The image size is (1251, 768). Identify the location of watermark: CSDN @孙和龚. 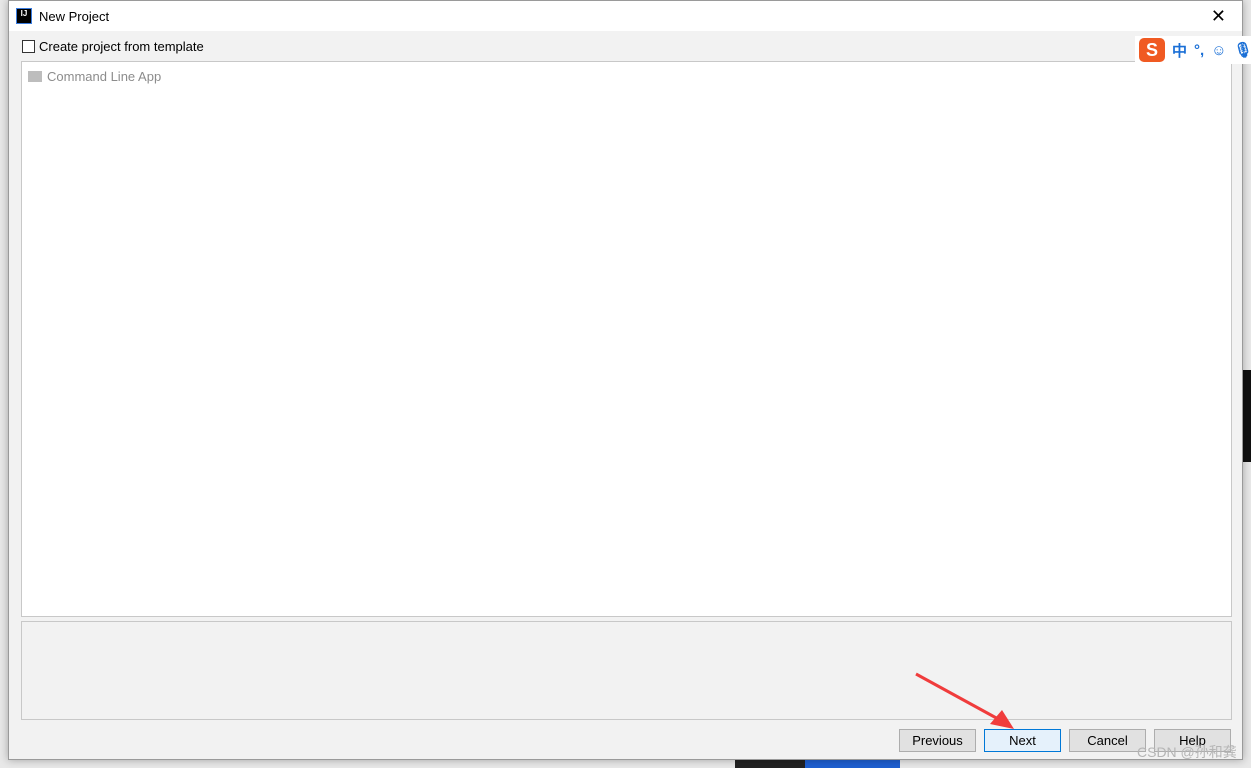
(1187, 752).